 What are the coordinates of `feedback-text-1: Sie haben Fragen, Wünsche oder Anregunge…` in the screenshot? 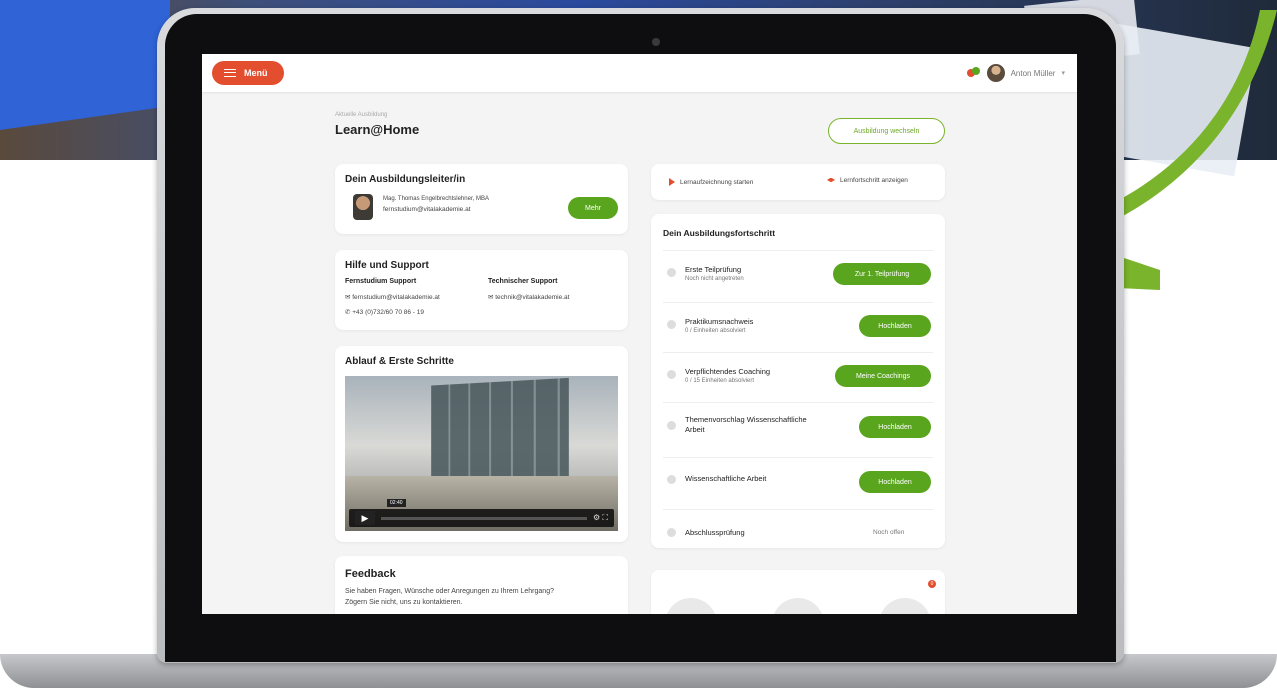 It's located at (449, 591).